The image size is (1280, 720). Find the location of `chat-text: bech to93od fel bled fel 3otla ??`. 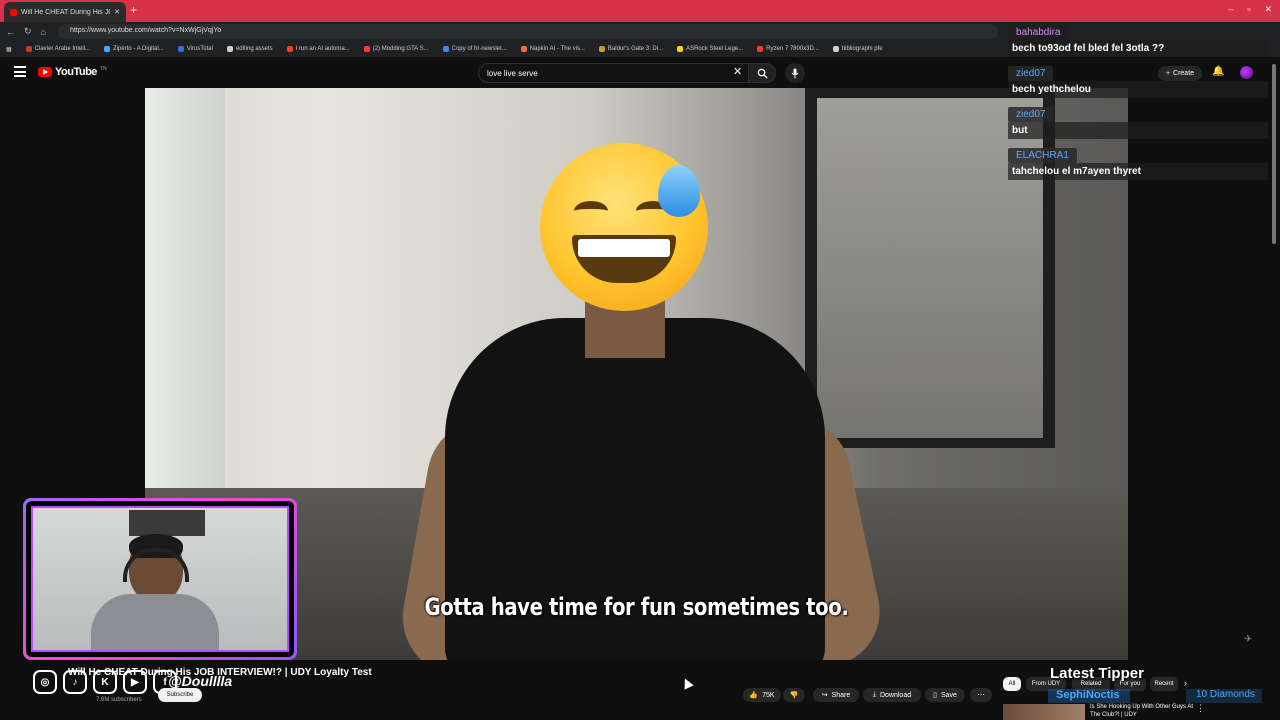

chat-text: bech to93od fel bled fel 3otla ?? is located at coordinates (1138, 48).